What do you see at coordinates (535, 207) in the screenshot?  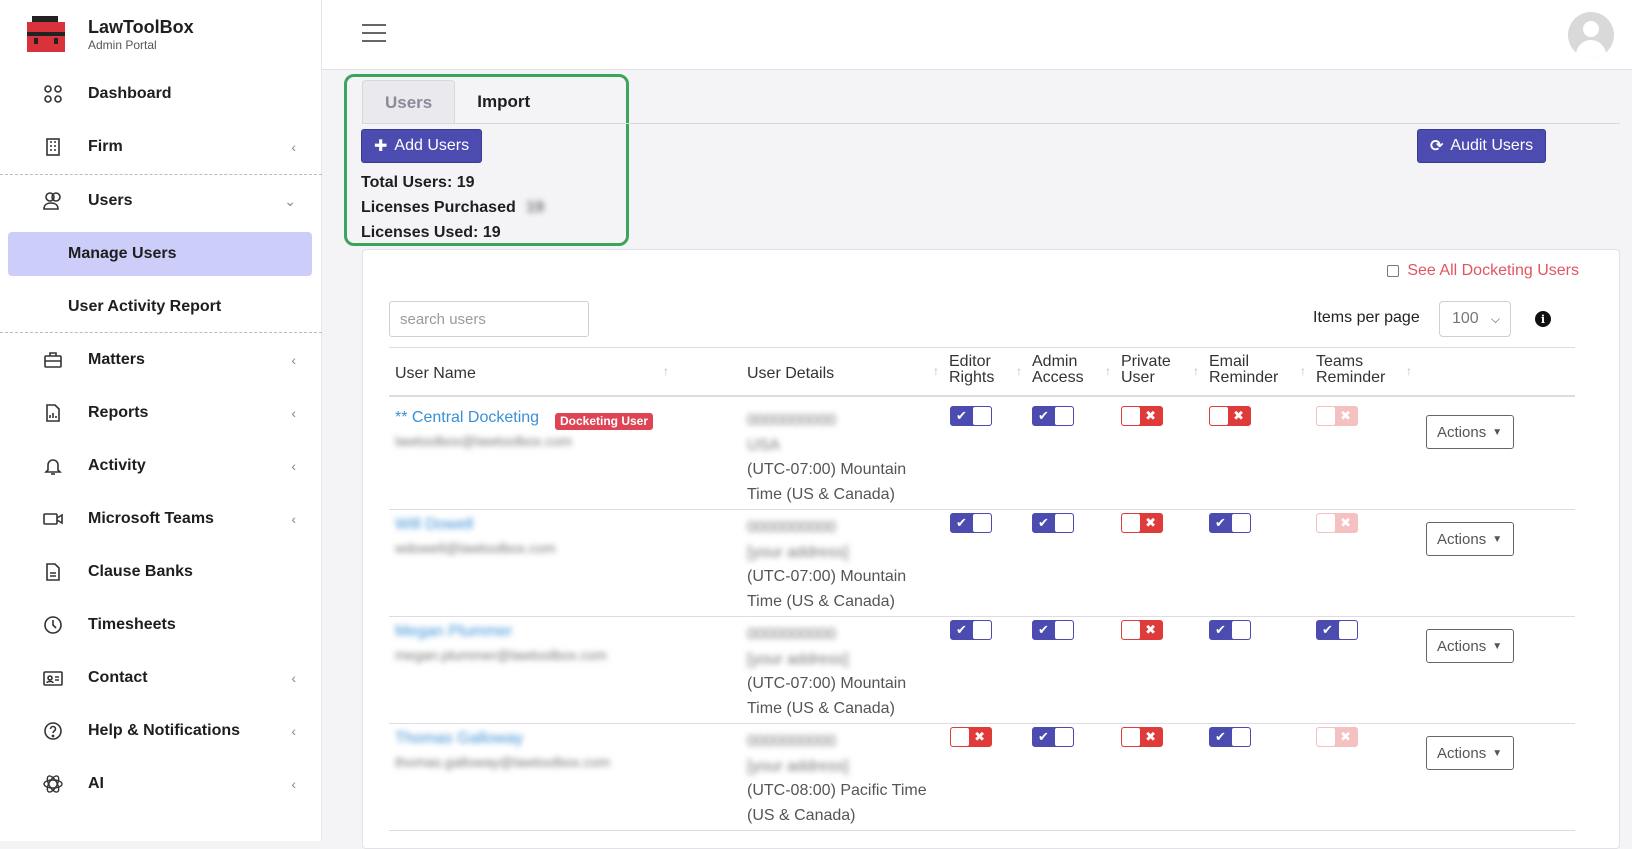 I see `licenses-purchased-value: 19` at bounding box center [535, 207].